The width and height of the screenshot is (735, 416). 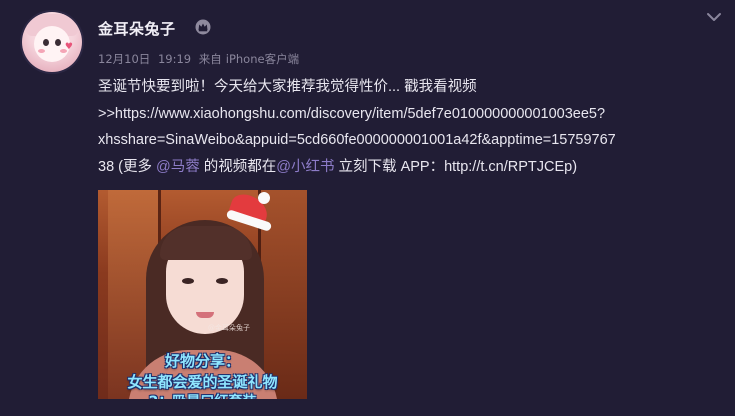 I want to click on post-meta: 12月10日 19:19 来自 iPhone客户端, so click(x=200, y=59).